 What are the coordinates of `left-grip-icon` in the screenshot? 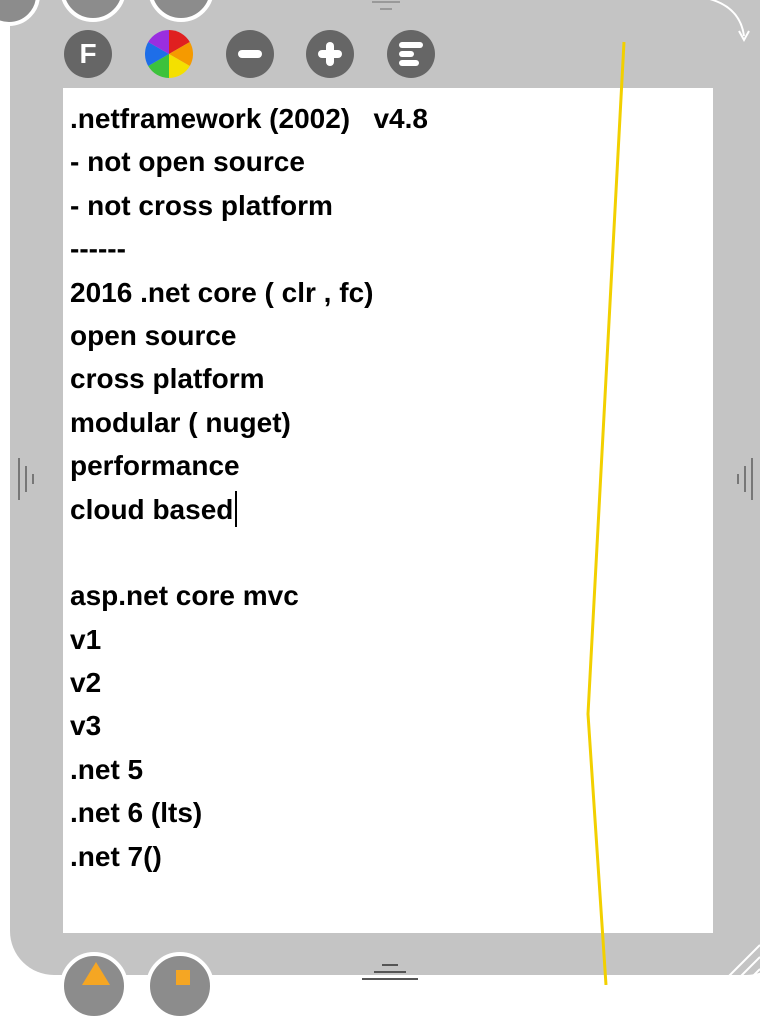 It's located at (26, 479).